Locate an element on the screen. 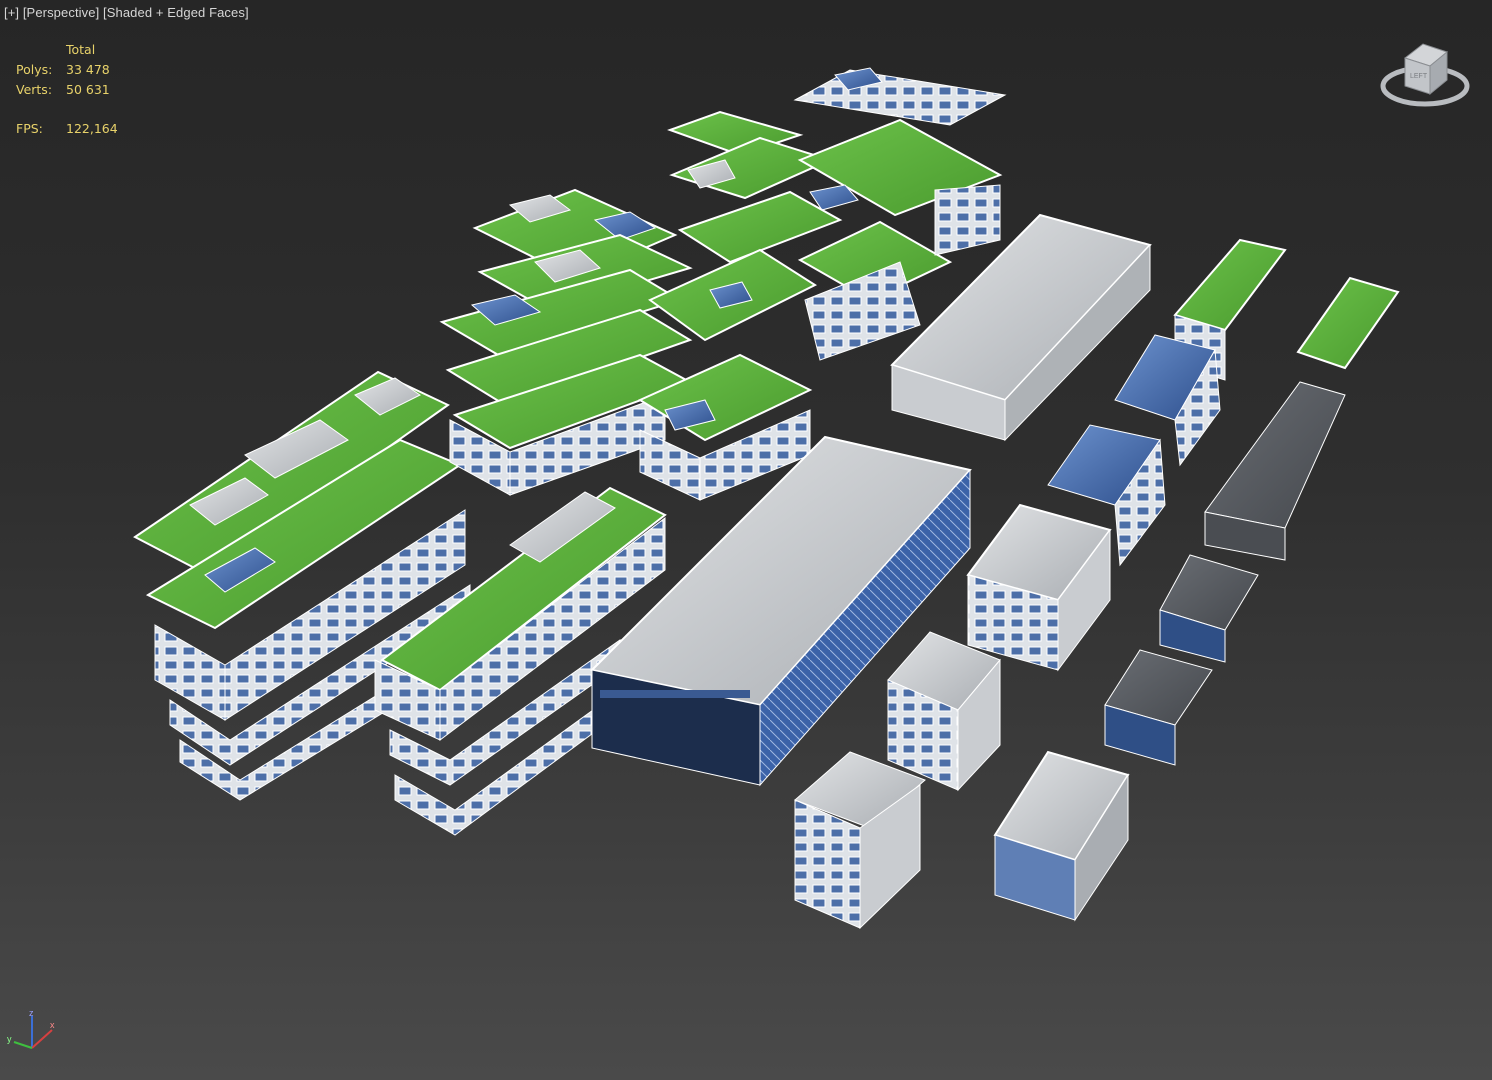 The width and height of the screenshot is (1492, 1080). x-axis-label: x is located at coordinates (52, 1025).